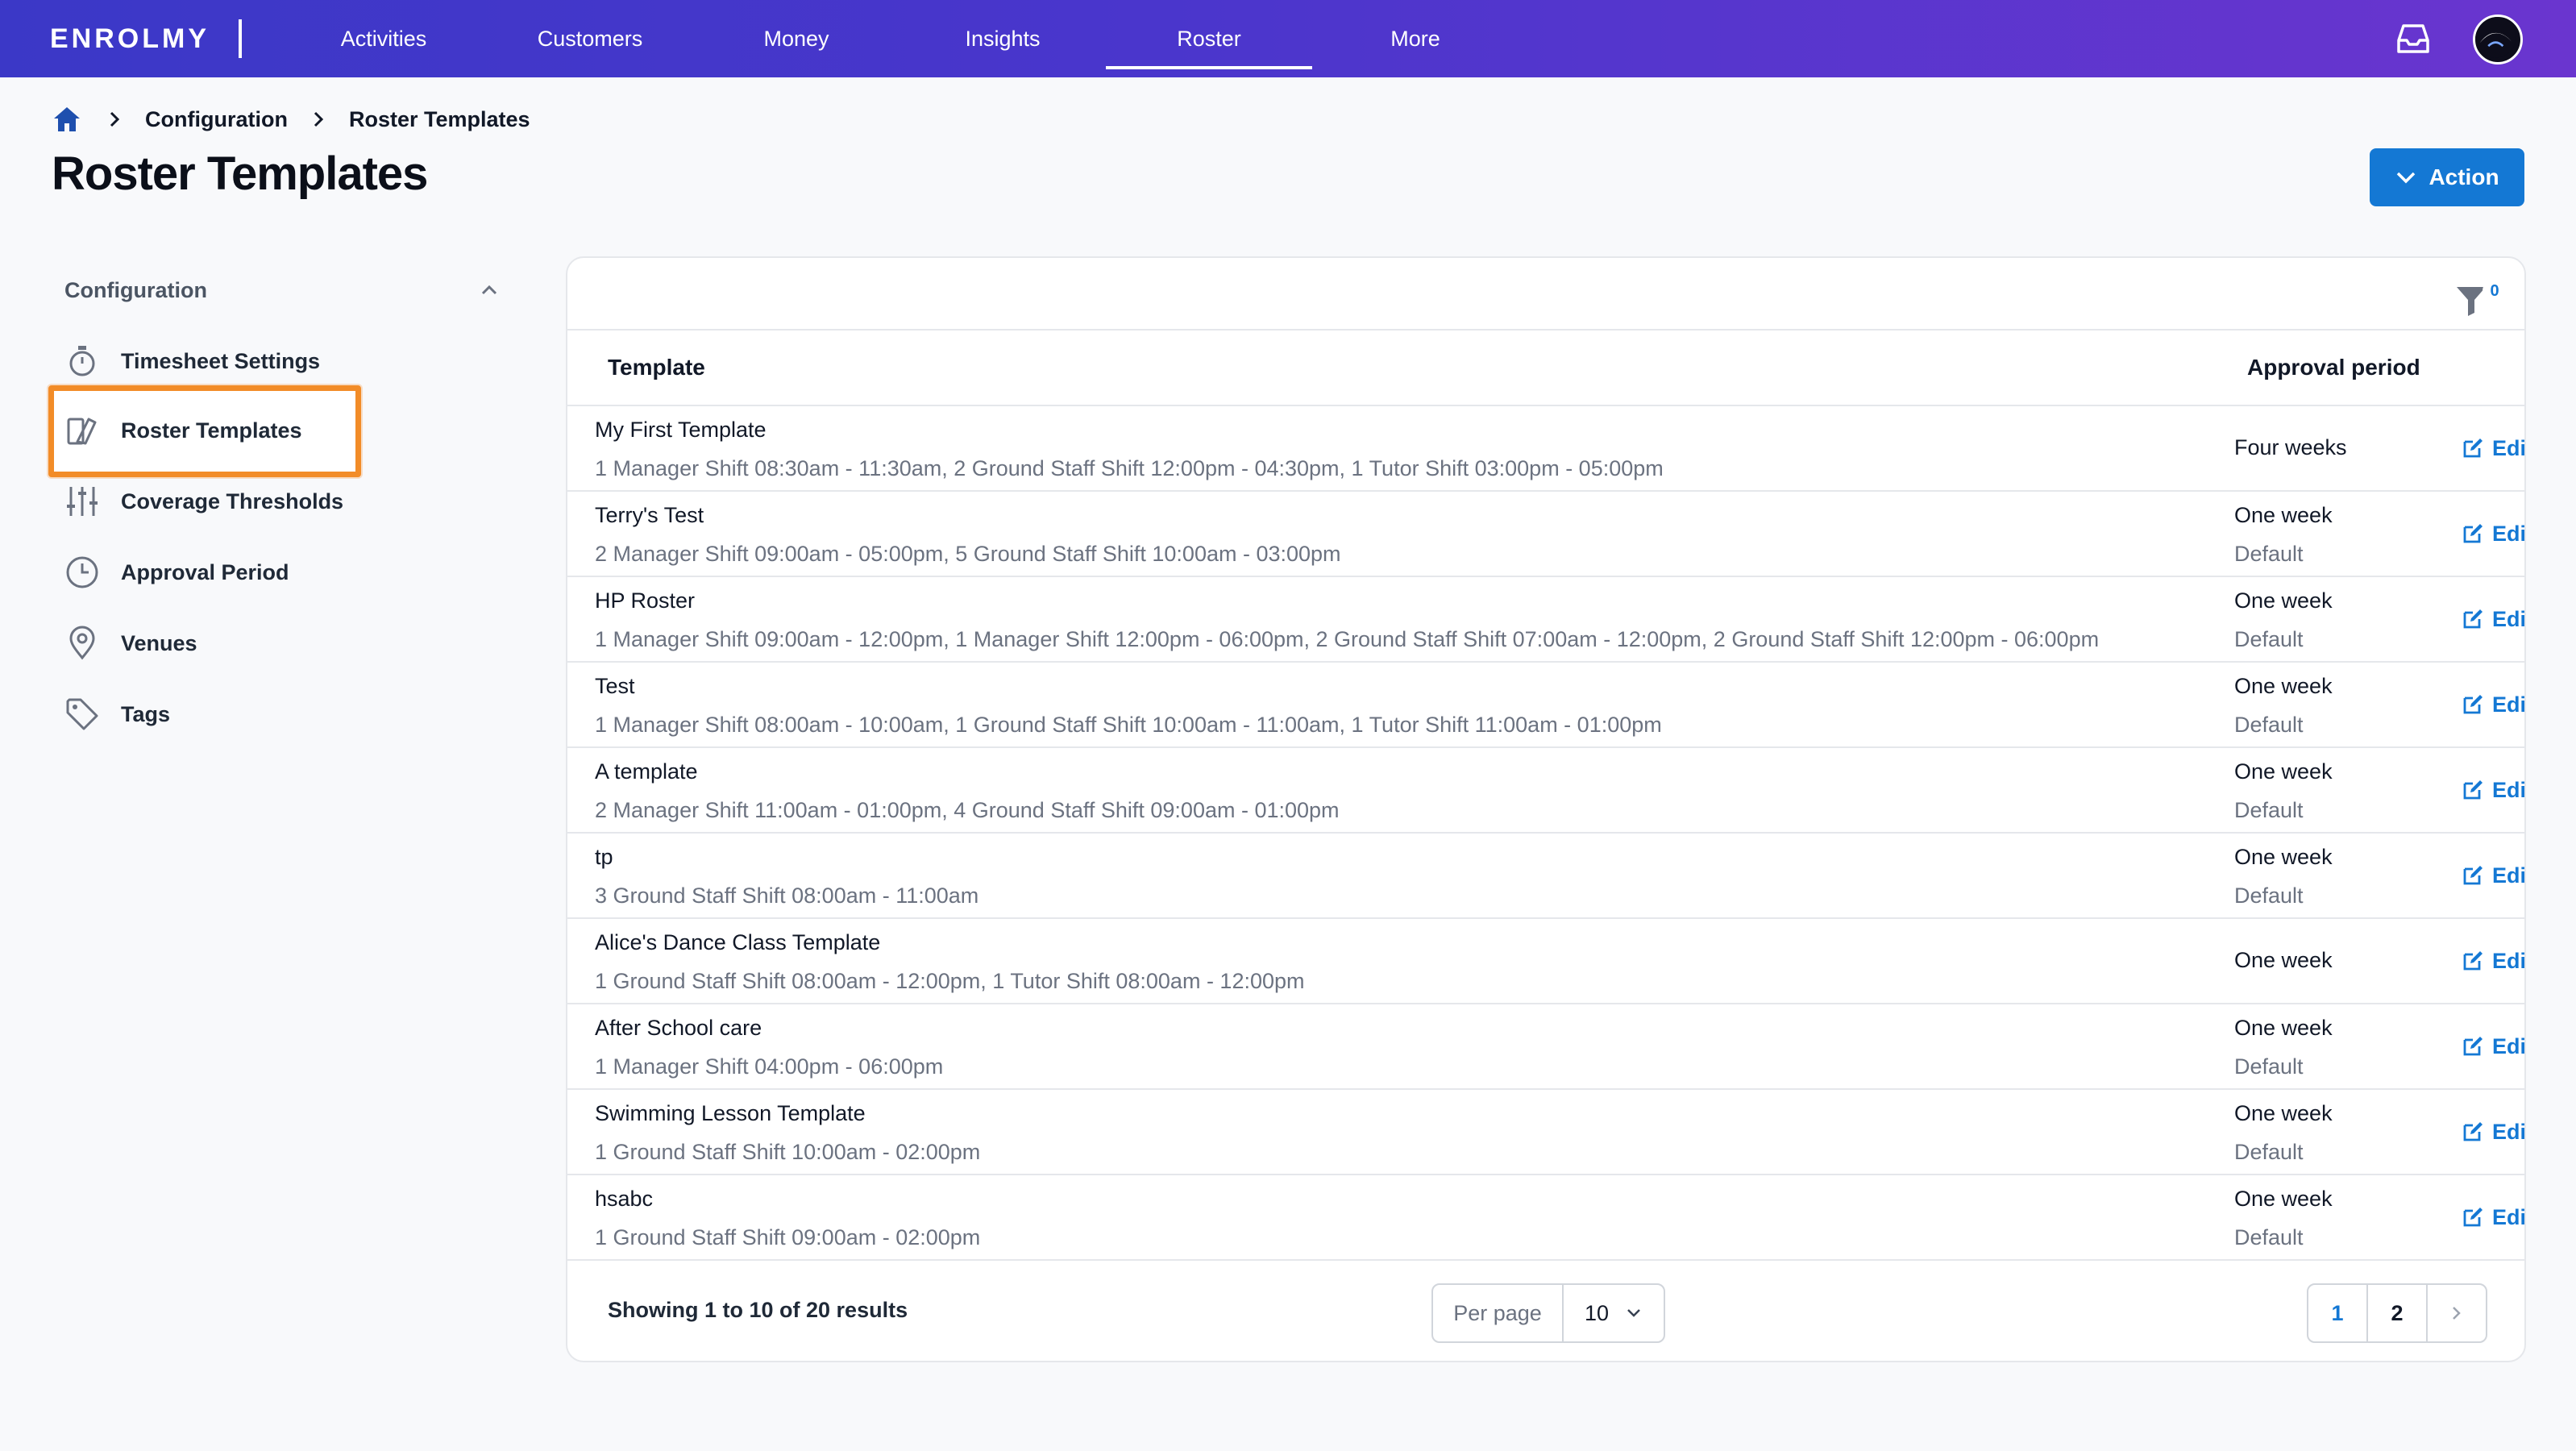  What do you see at coordinates (135, 289) in the screenshot?
I see `sidebar-header-label: Configuration` at bounding box center [135, 289].